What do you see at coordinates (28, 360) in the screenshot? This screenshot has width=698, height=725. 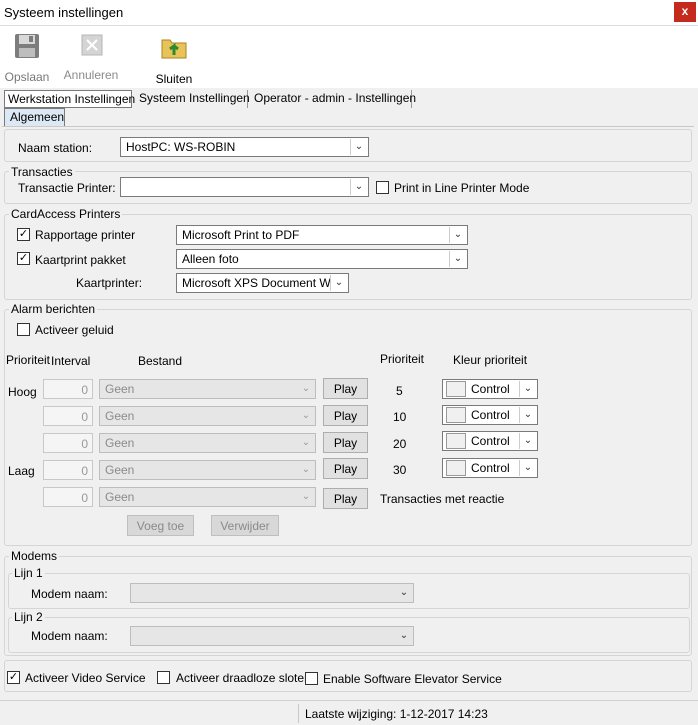 I see `col-prioriteit: Prioriteit` at bounding box center [28, 360].